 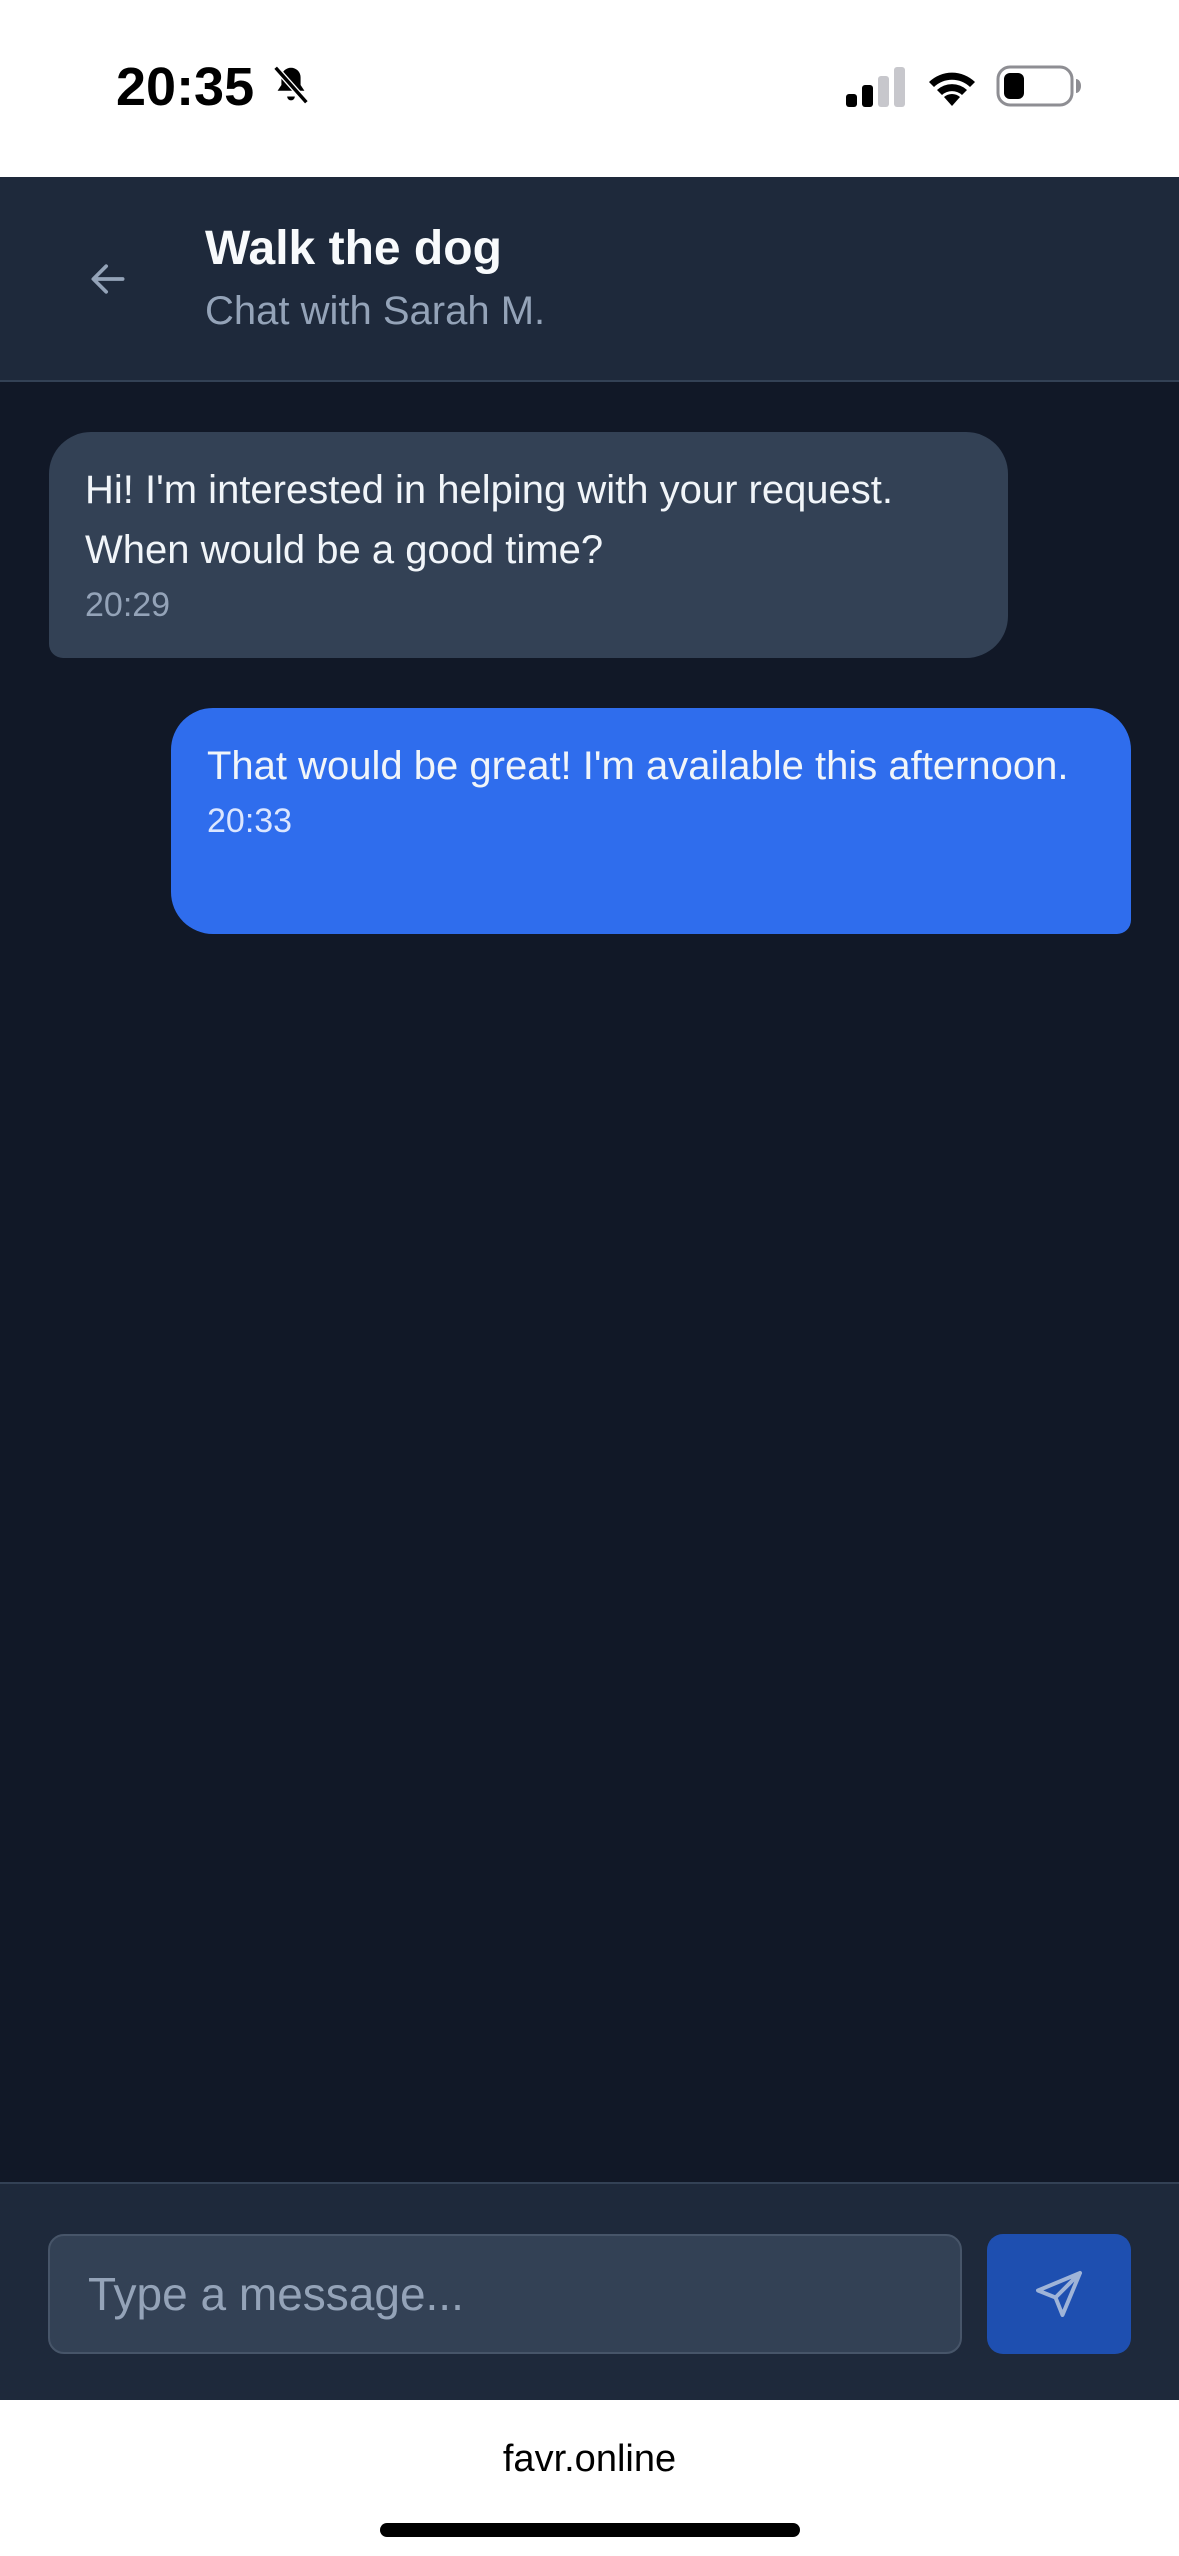 I want to click on cellular-signal-icon, so click(x=875, y=87).